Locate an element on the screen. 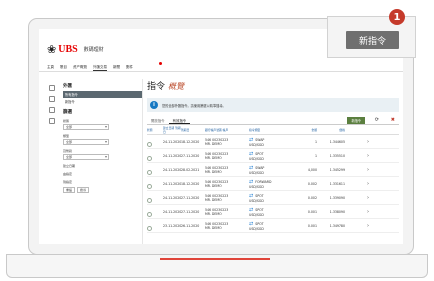 This screenshot has width=434, height=281. sidebar-item-new-order: 新指令 is located at coordinates (102, 101).